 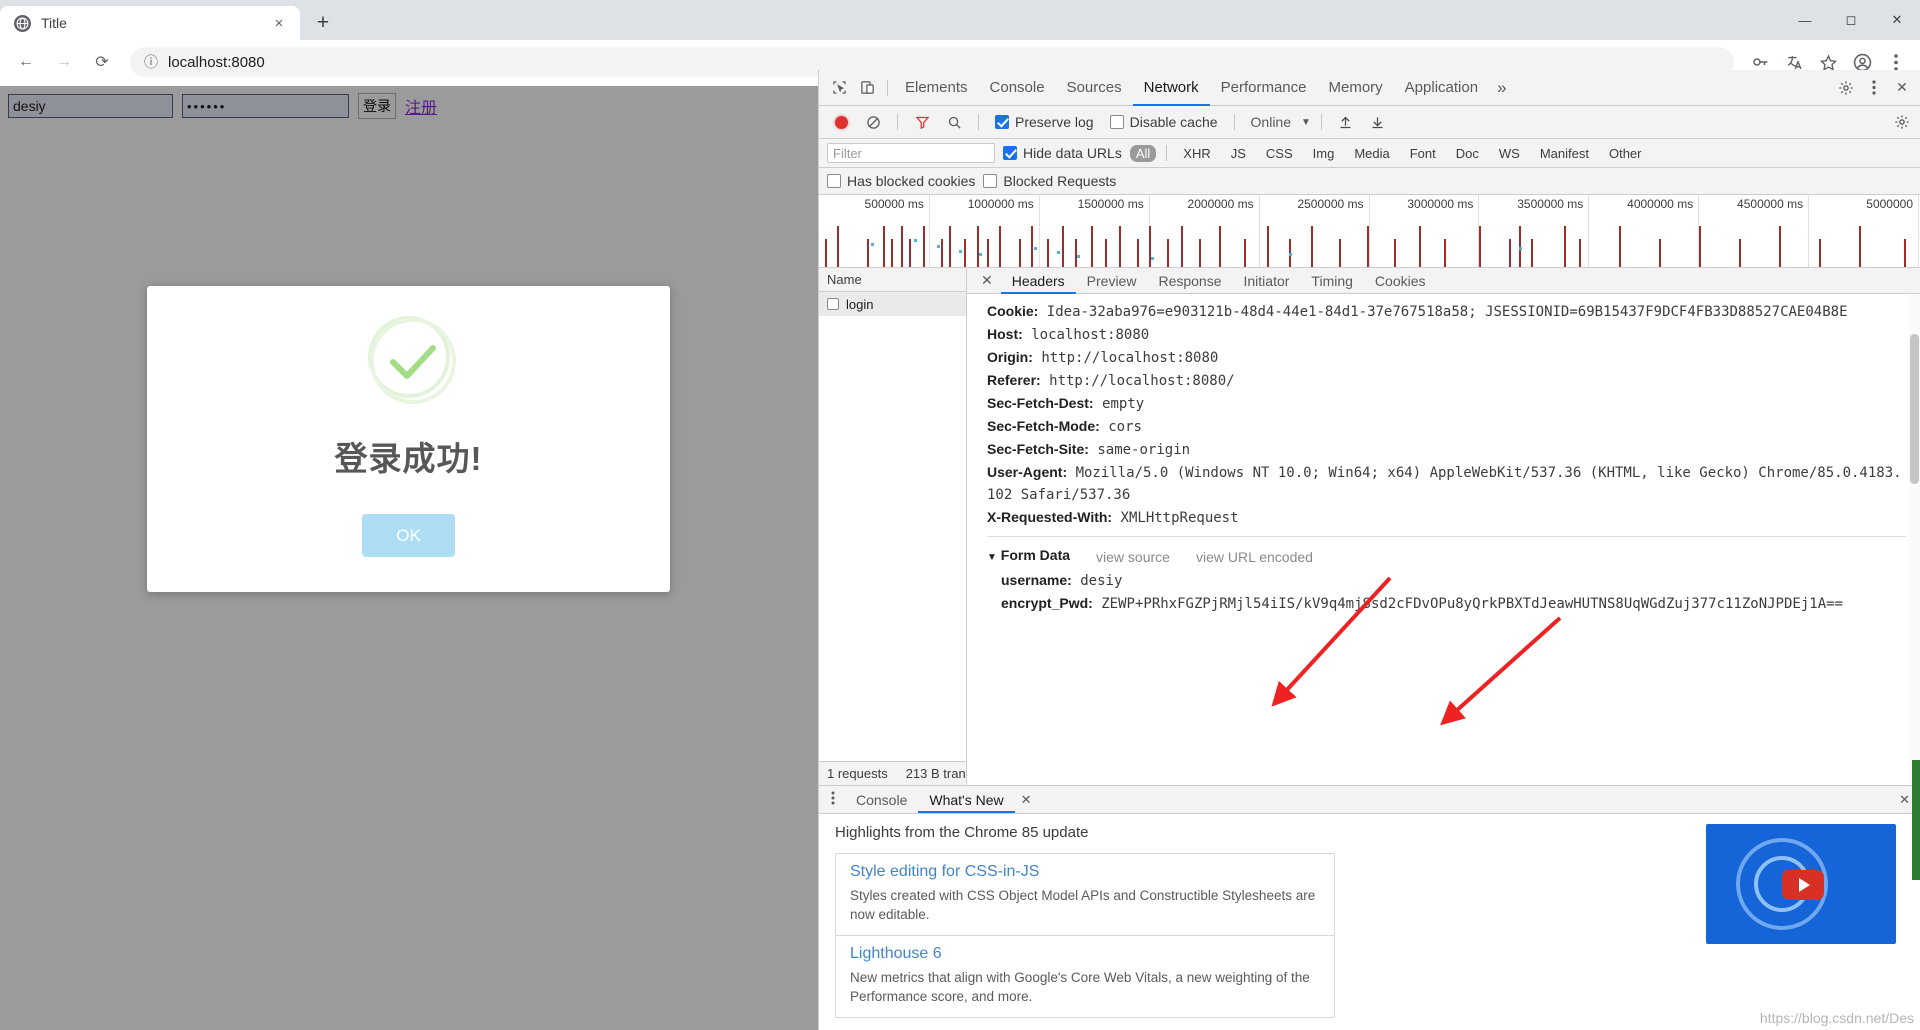 What do you see at coordinates (834, 181) in the screenshot?
I see `has-blocked-cookies-checkbox` at bounding box center [834, 181].